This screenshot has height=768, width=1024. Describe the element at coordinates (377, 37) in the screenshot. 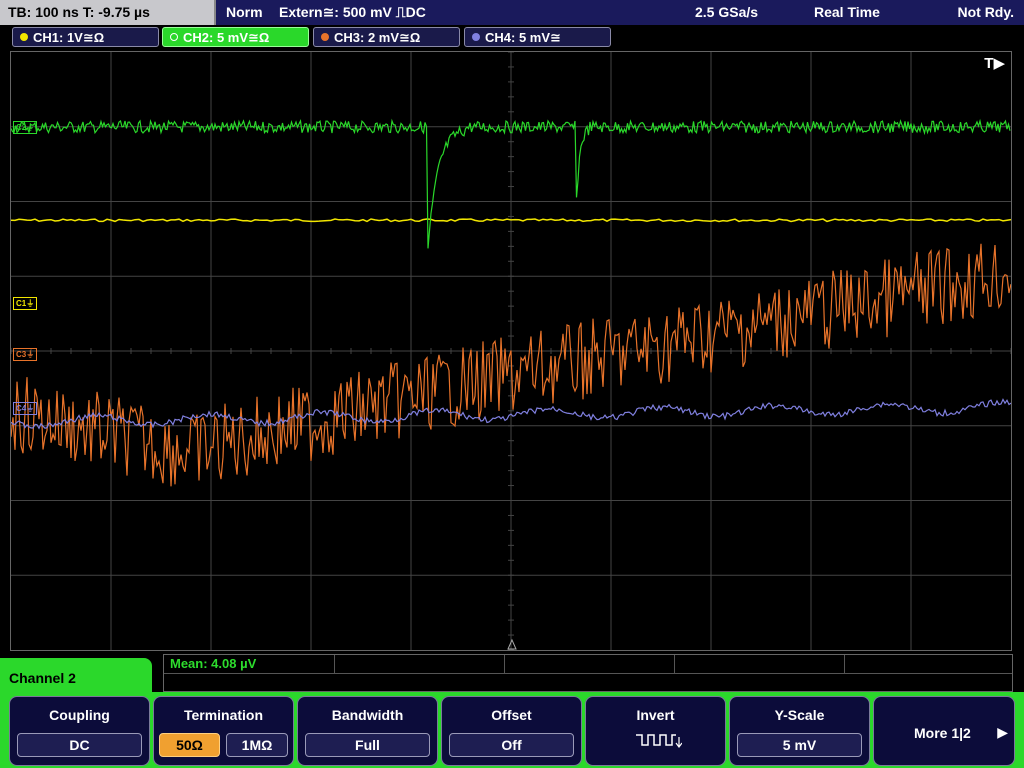

I see `channel-3-label: CH3: 2 mV≅Ω` at that location.